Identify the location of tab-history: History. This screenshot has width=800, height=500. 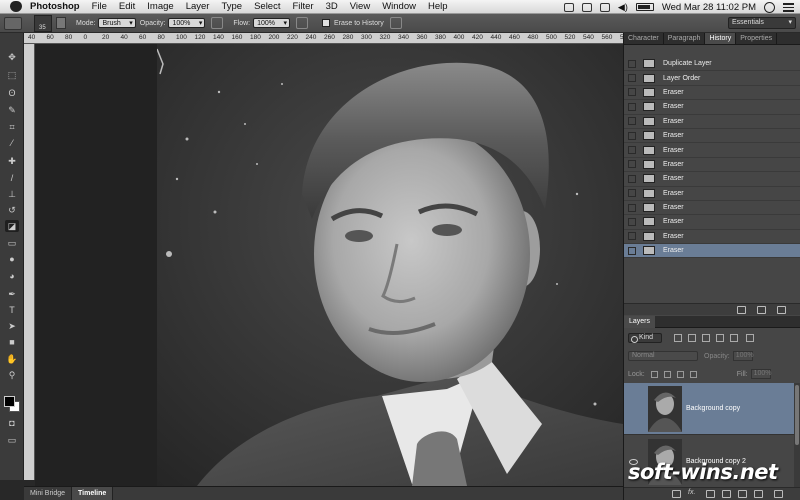
(721, 38).